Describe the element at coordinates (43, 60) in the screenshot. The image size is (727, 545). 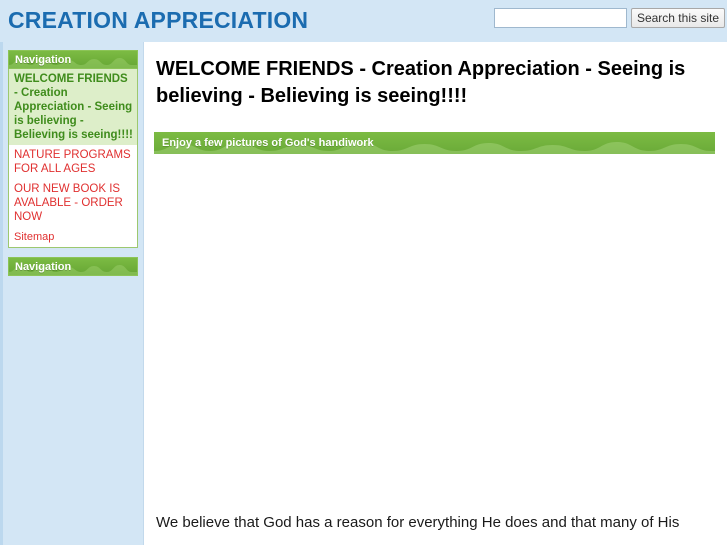
I see `navigation-header-label: Navigation` at that location.